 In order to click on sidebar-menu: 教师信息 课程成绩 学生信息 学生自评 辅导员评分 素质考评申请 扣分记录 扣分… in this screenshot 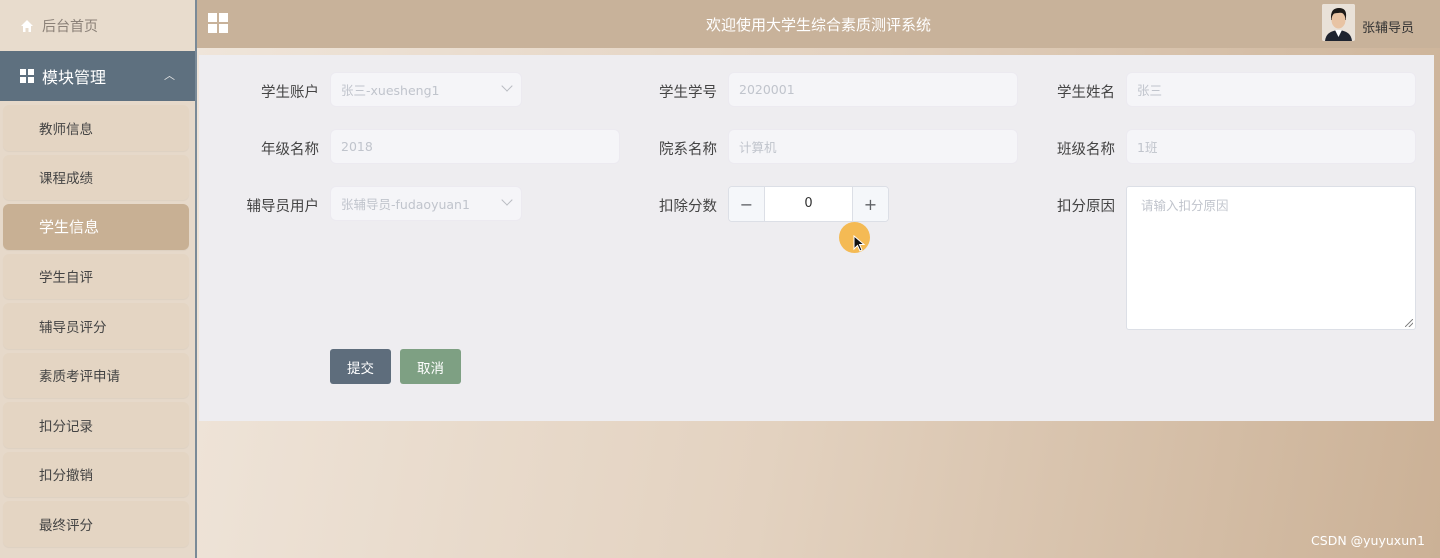, I will do `click(97, 324)`.